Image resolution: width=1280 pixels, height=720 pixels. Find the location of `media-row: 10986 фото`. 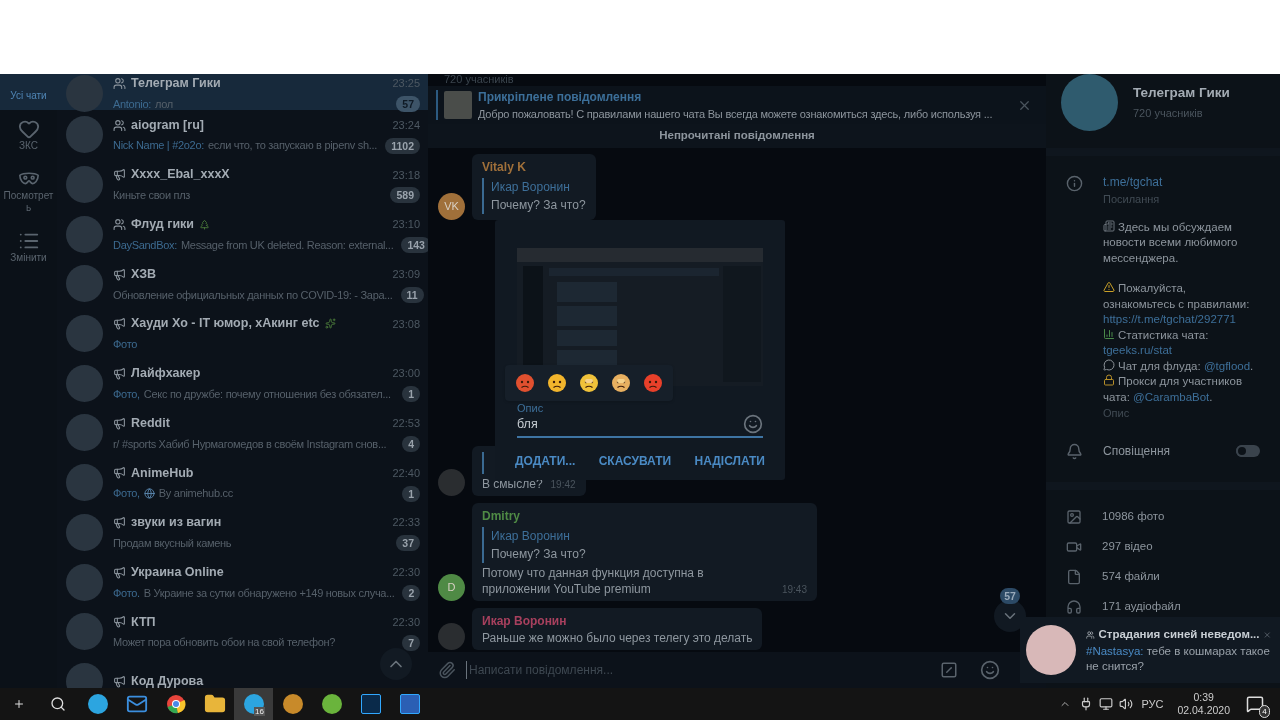

media-row: 10986 фото is located at coordinates (1163, 517).